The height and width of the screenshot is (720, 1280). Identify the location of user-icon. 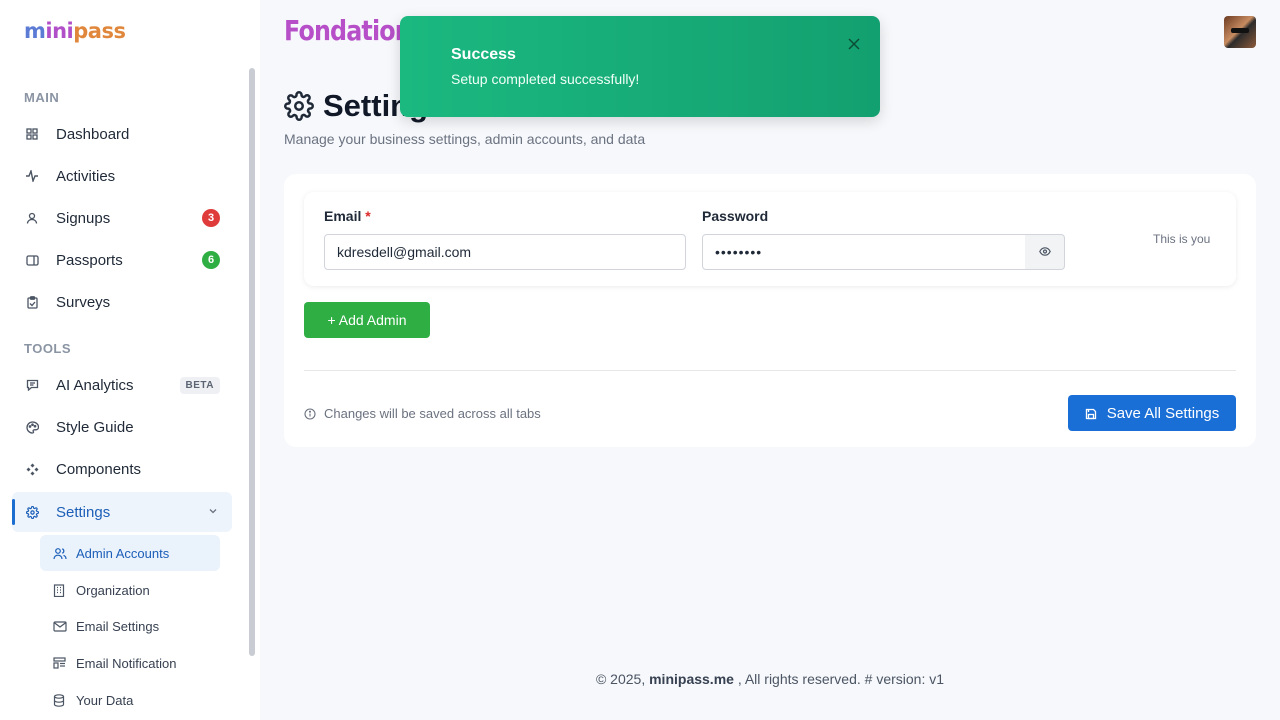
(32, 218).